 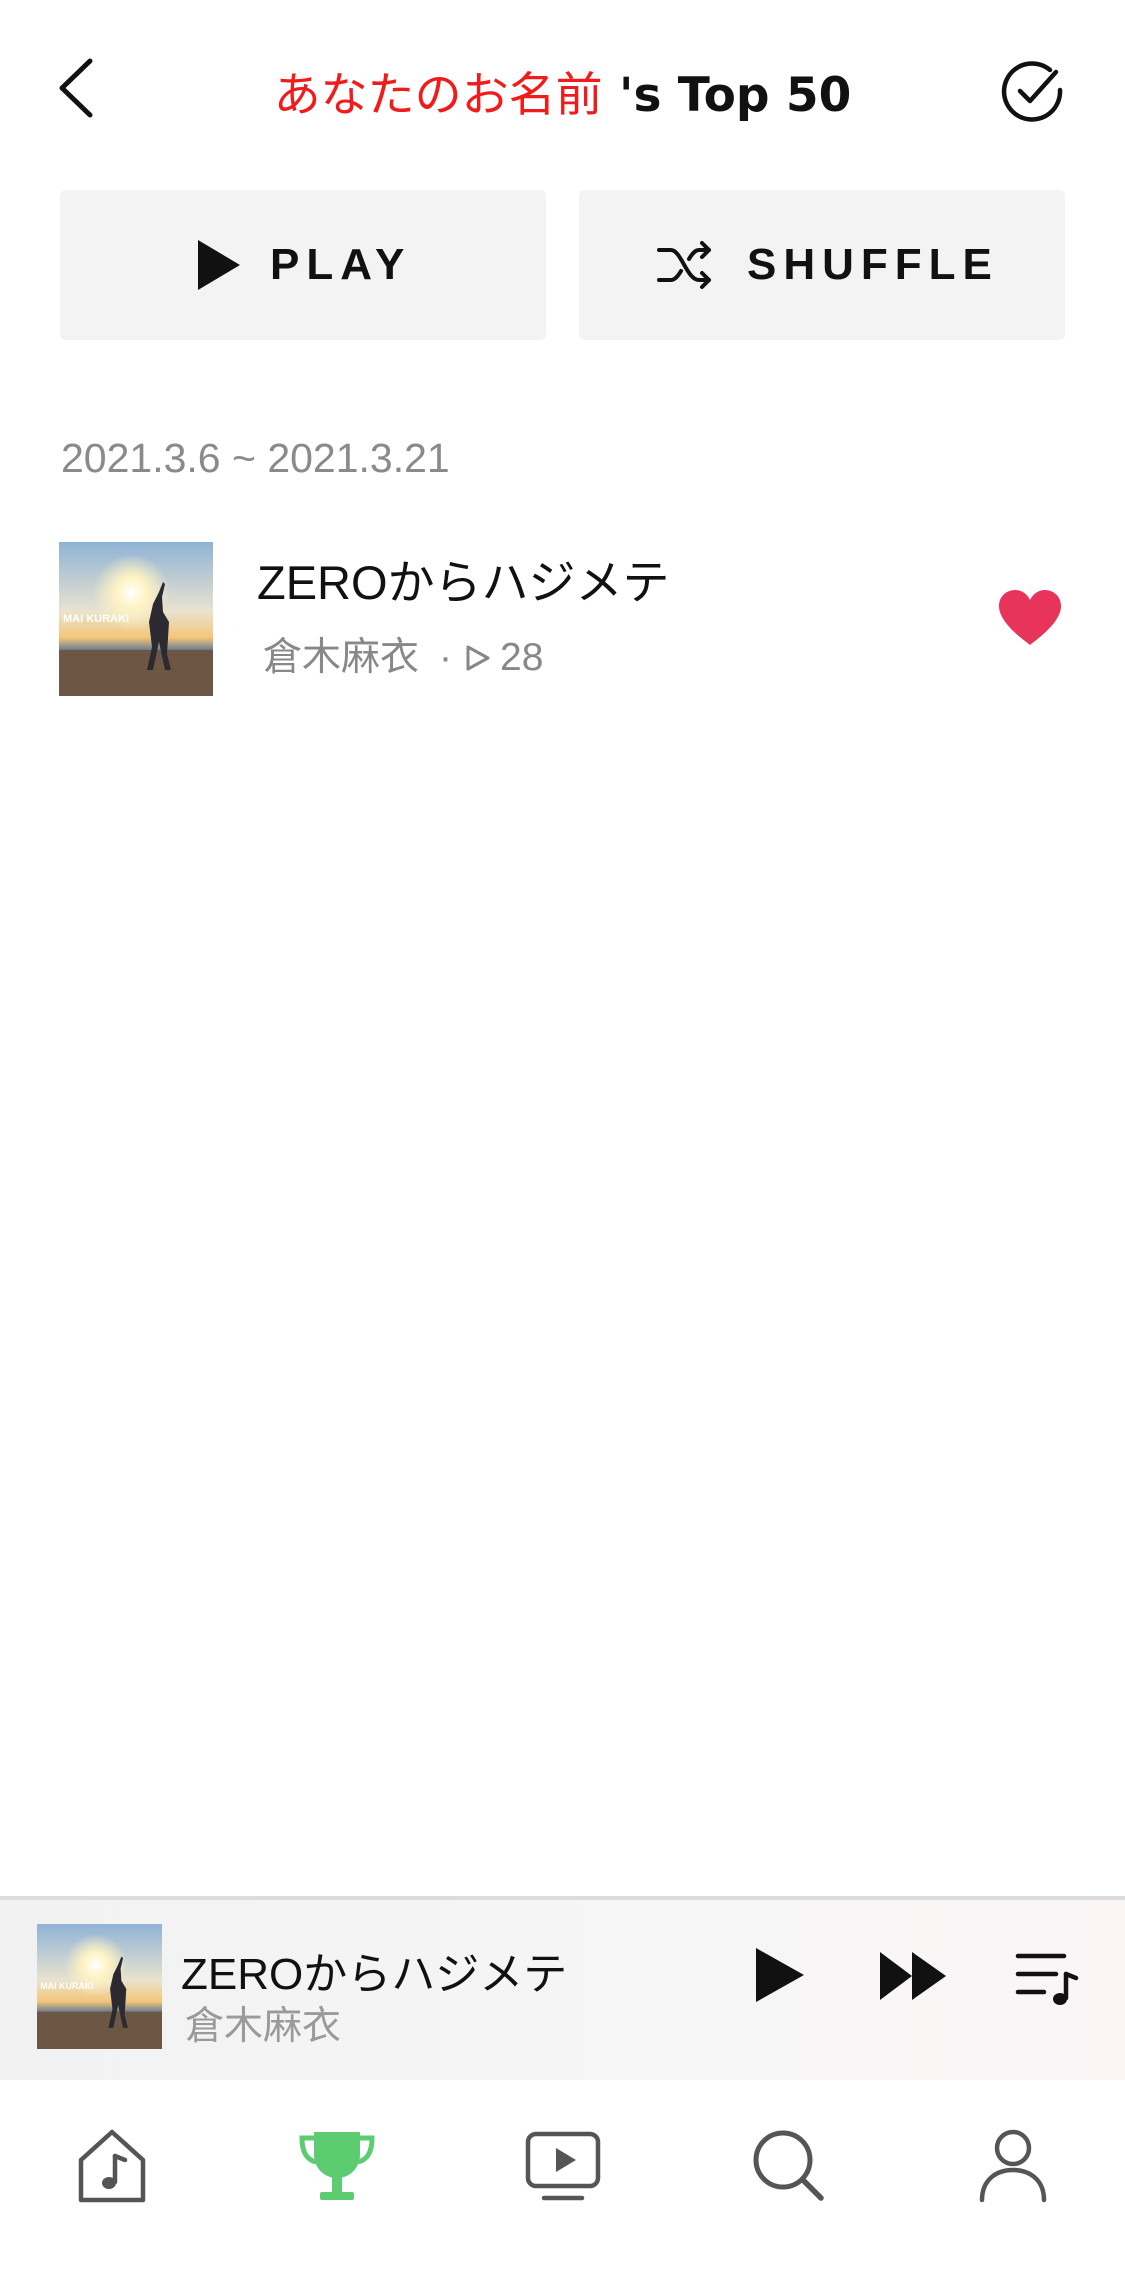 What do you see at coordinates (463, 582) in the screenshot?
I see `song-title: ZEROからハジメテ` at bounding box center [463, 582].